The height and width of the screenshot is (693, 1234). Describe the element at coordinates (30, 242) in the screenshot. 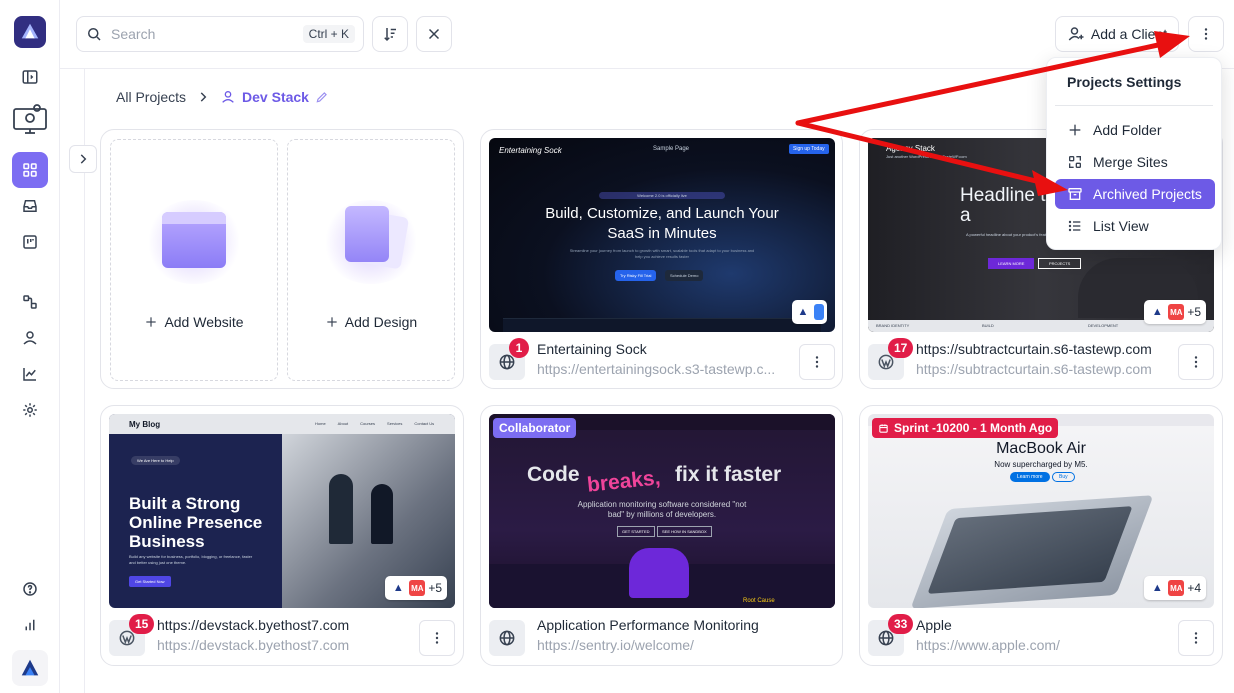

I see `board-icon` at that location.